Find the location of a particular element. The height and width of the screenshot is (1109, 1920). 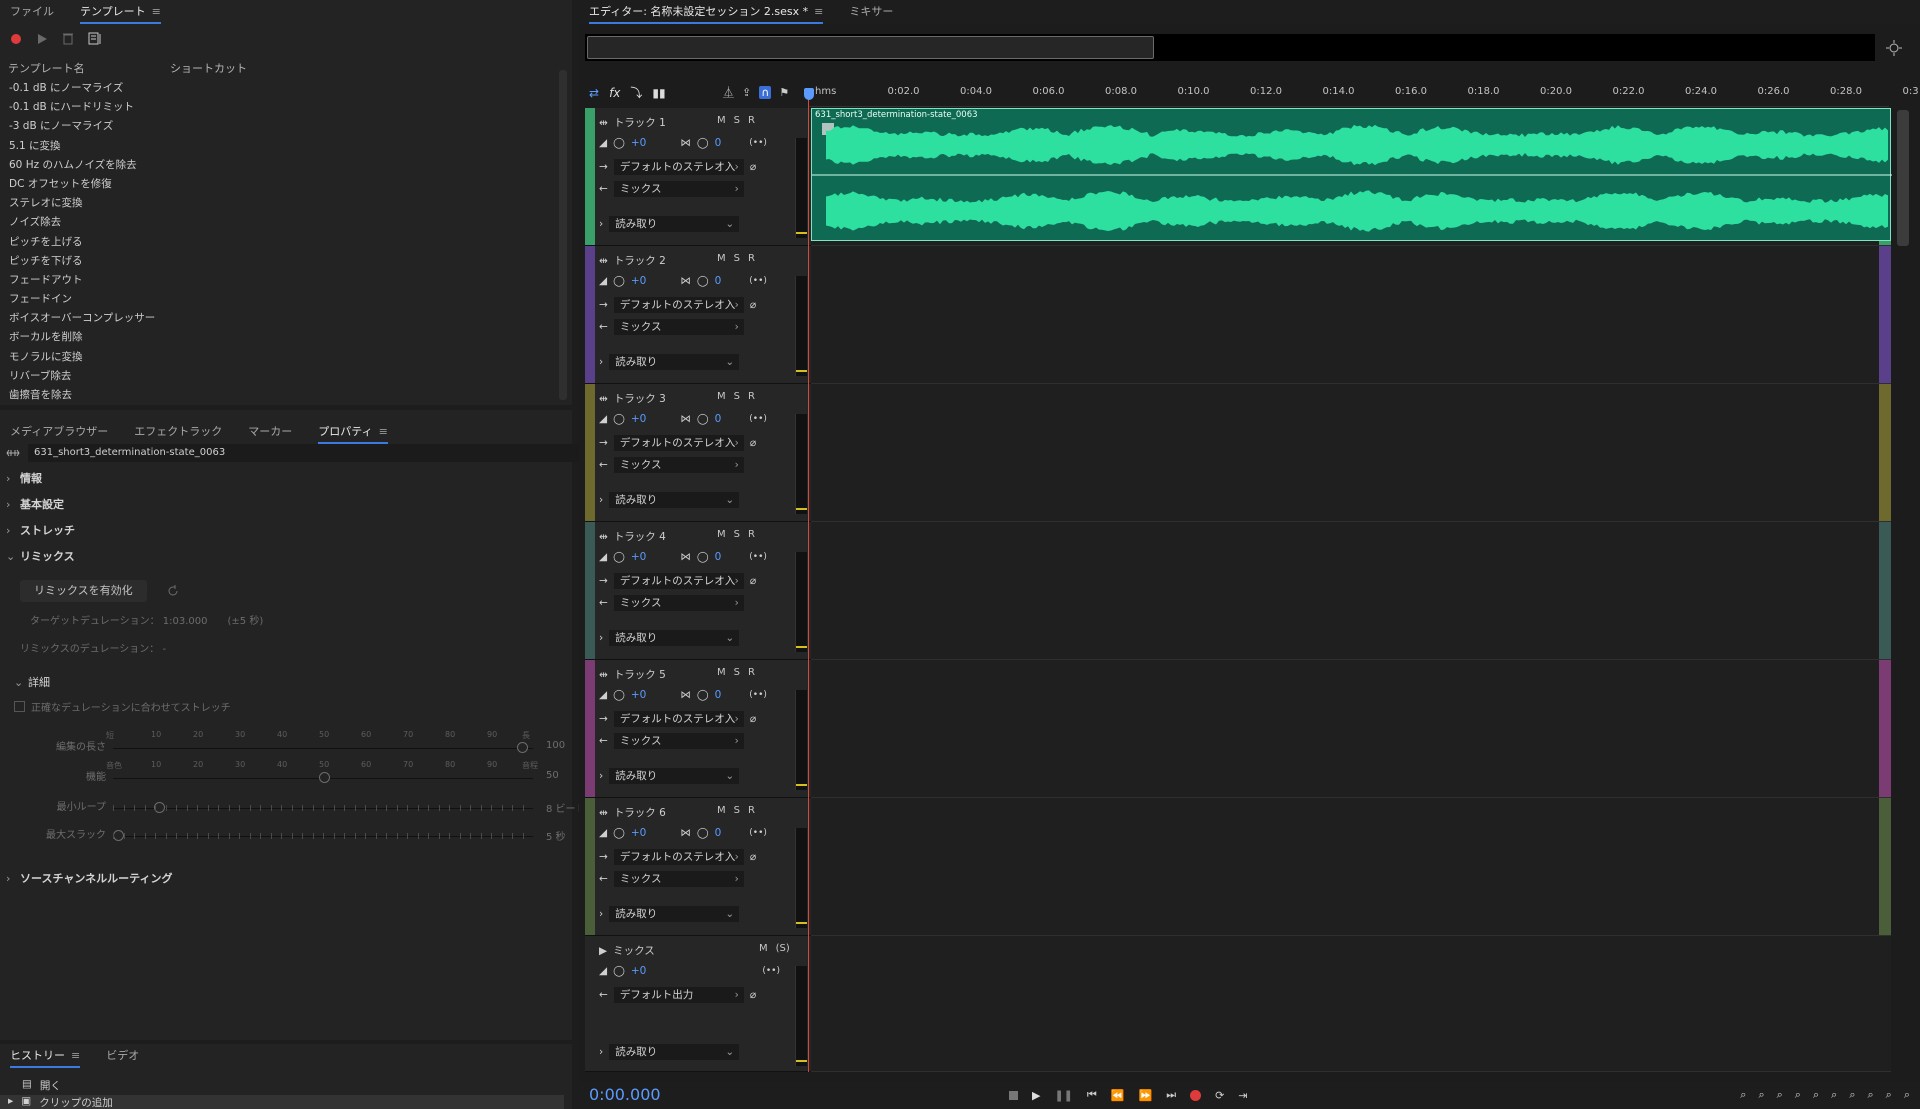

template-item: フェードイン is located at coordinates (279, 299).